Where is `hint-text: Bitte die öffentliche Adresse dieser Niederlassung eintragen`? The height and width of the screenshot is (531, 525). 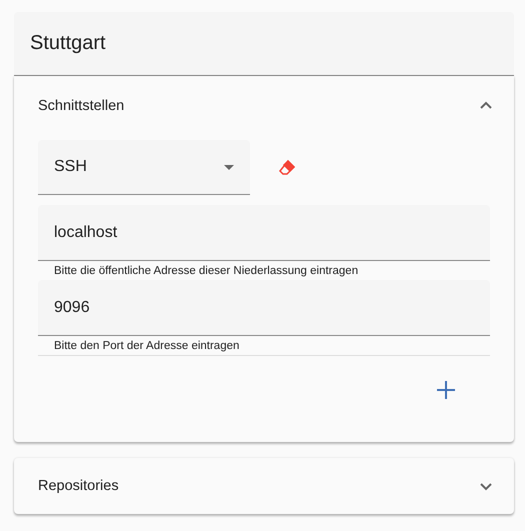 hint-text: Bitte die öffentliche Adresse dieser Niederlassung eintragen is located at coordinates (206, 271).